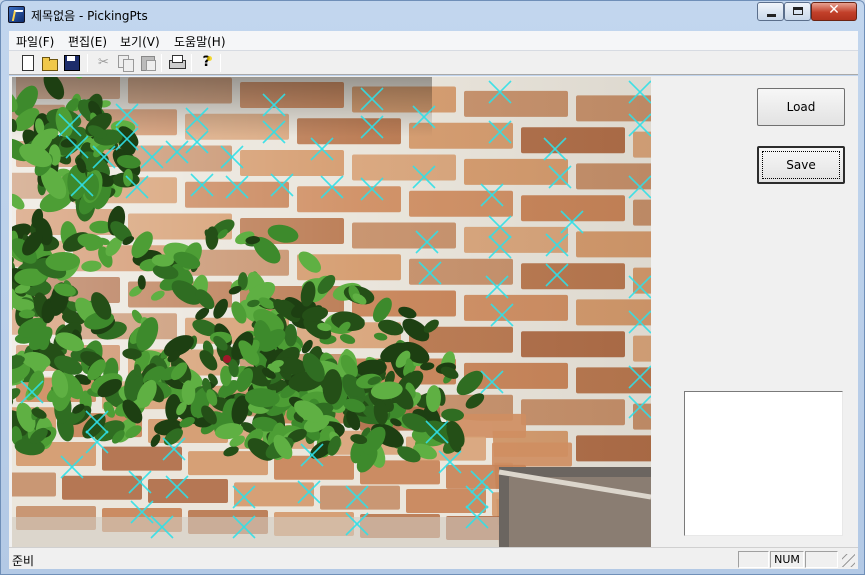 This screenshot has height=575, width=865. What do you see at coordinates (787, 559) in the screenshot?
I see `status-pane-num: NUM` at bounding box center [787, 559].